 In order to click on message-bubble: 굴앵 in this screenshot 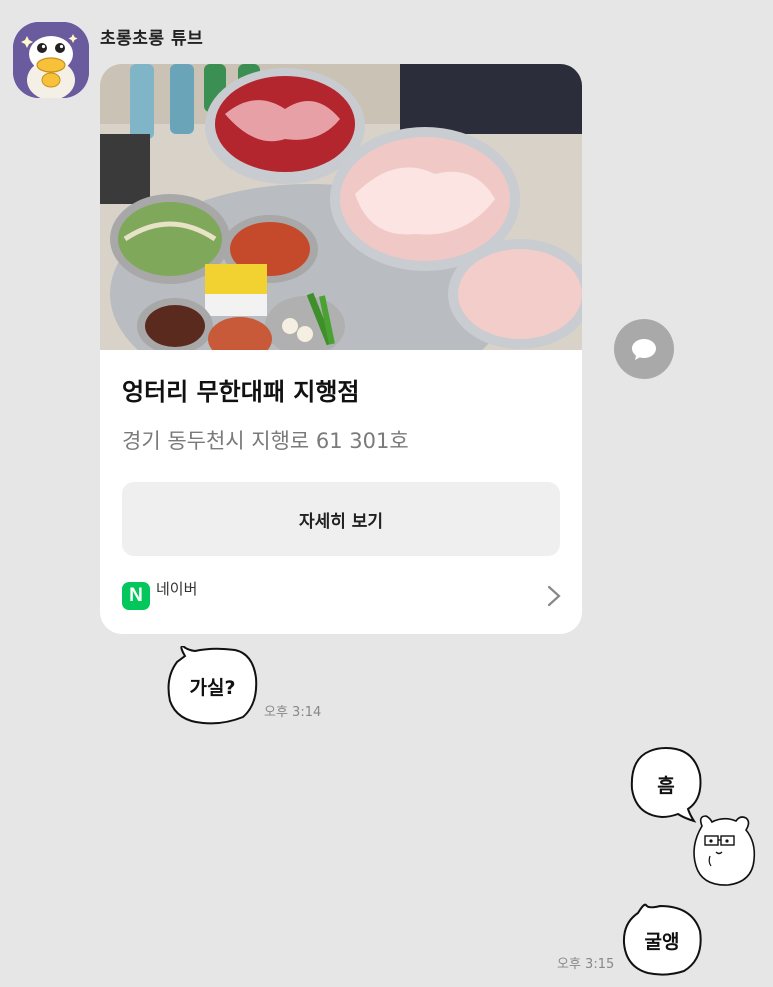, I will do `click(662, 940)`.